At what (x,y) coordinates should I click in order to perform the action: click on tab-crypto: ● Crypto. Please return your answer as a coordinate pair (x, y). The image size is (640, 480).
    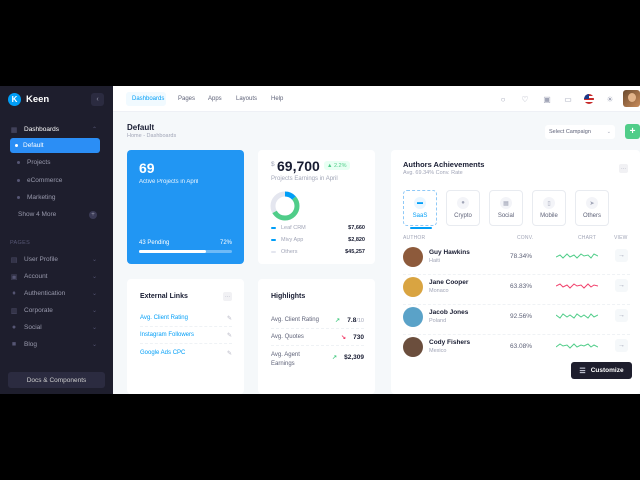
    Looking at the image, I should click on (463, 208).